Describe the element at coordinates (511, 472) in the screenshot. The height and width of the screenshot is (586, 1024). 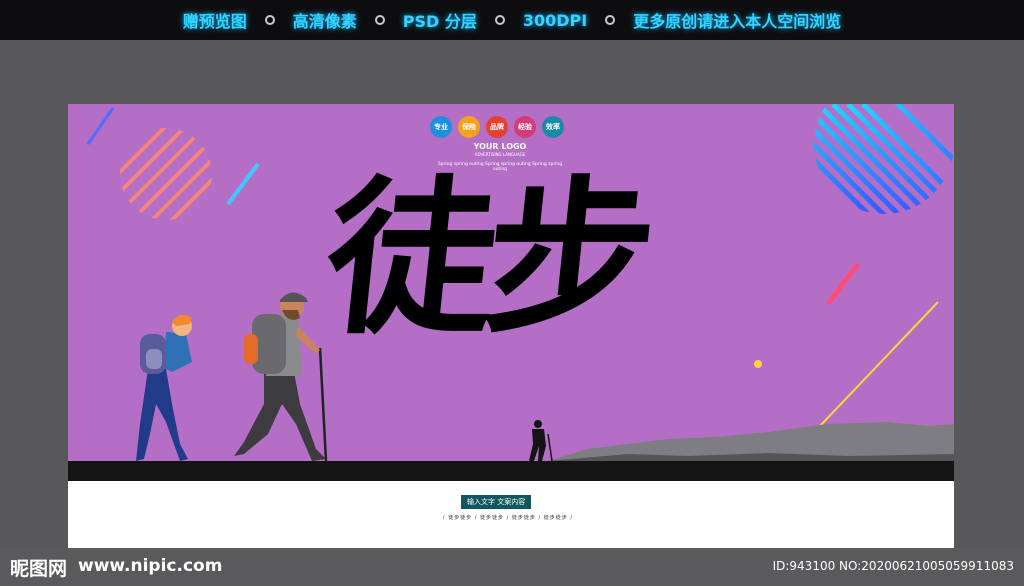
I see `ground-strip` at that location.